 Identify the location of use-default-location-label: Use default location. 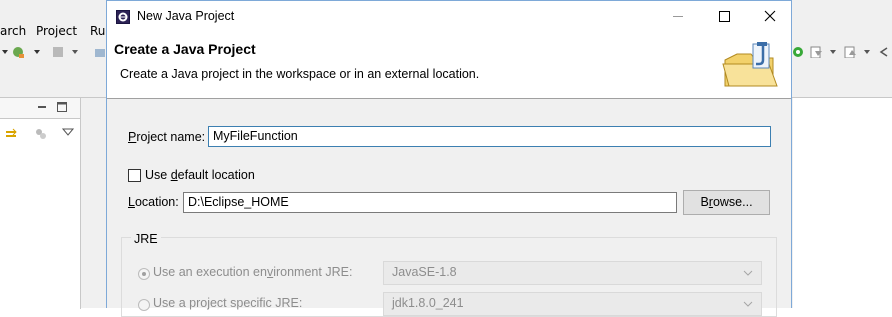
(200, 175).